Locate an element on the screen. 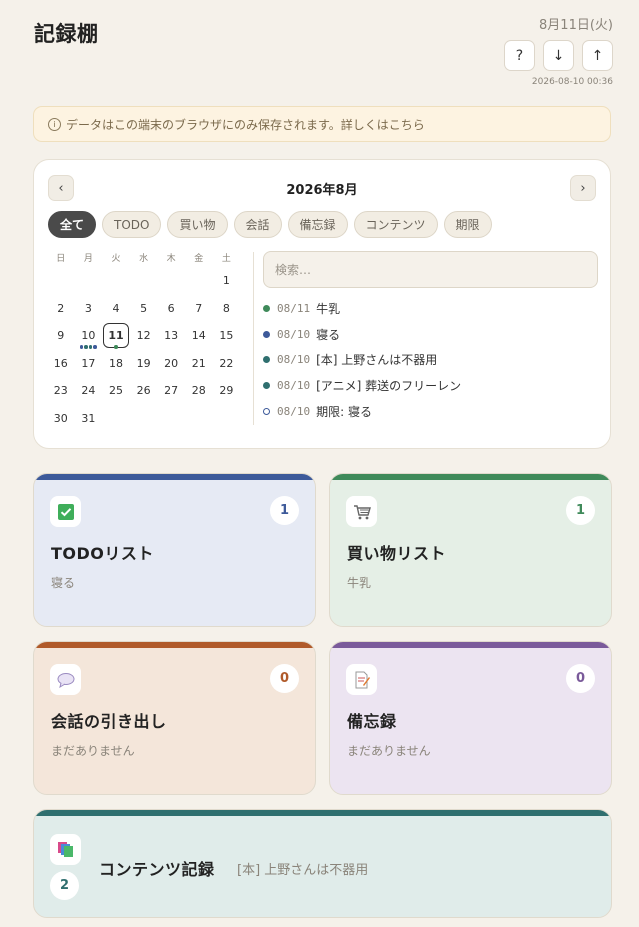 This screenshot has height=927, width=639. divider is located at coordinates (253, 338).